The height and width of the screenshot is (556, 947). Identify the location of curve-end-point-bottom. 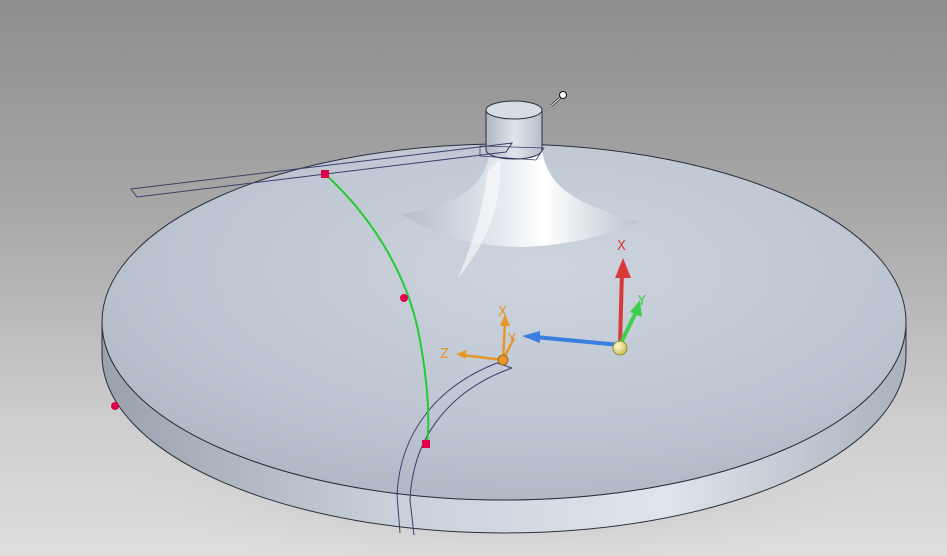
(426, 444).